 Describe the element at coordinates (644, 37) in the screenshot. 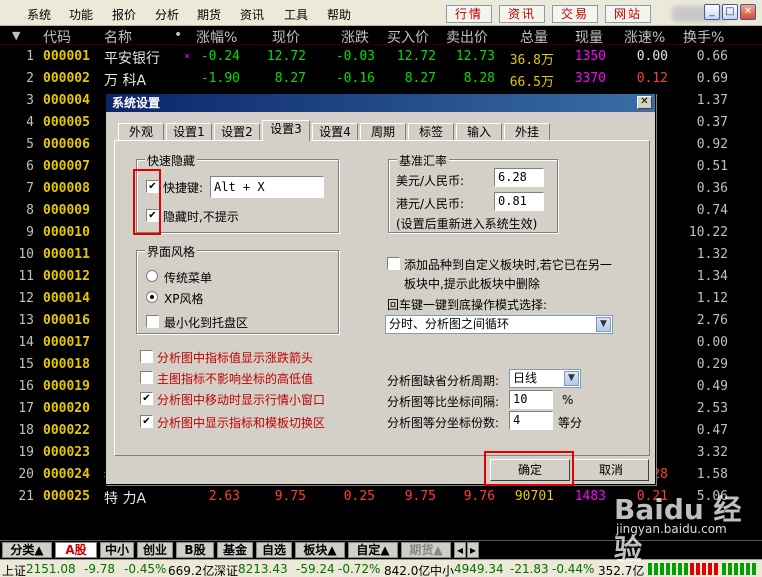

I see `col-speed: 涨速%` at that location.